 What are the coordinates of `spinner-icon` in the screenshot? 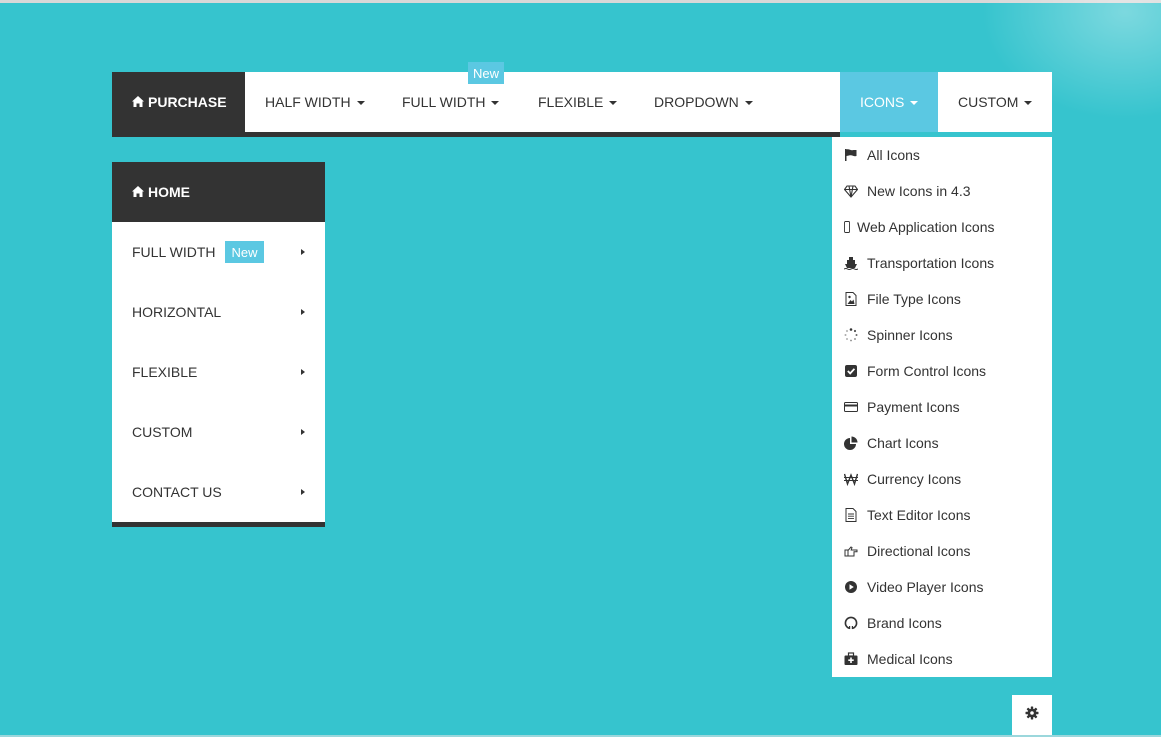 It's located at (851, 335).